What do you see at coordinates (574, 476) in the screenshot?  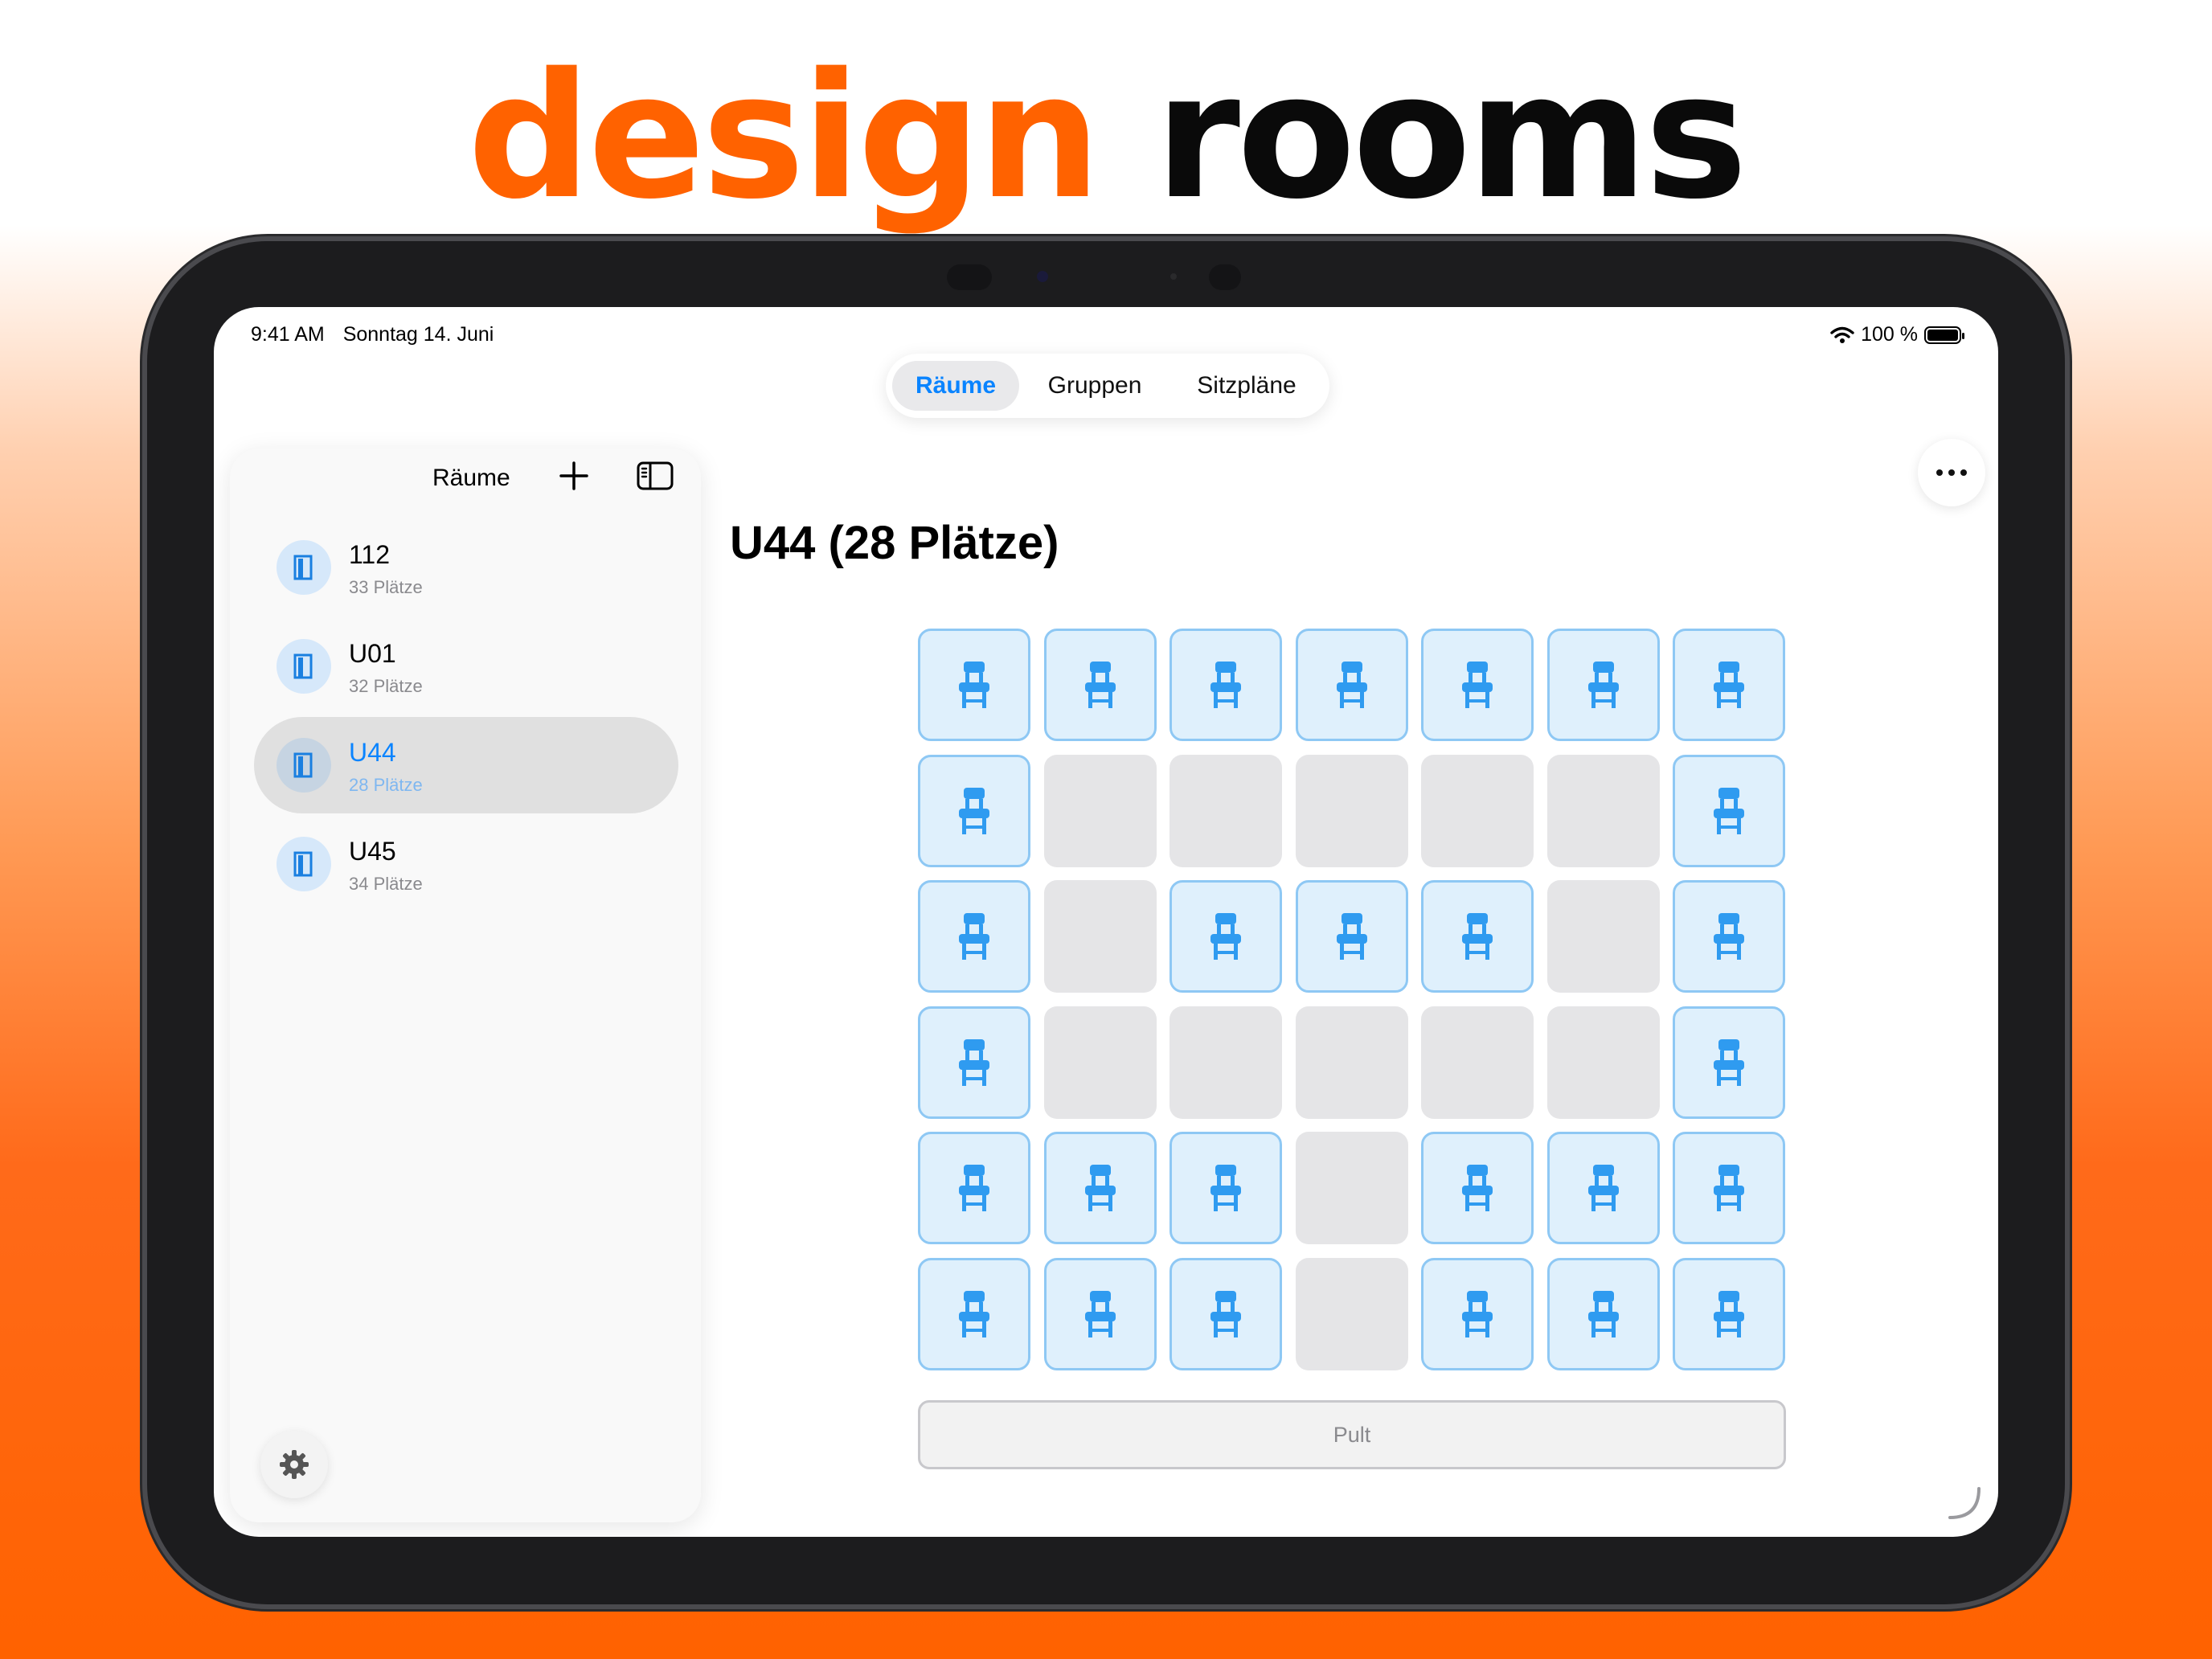 I see `plus-icon` at bounding box center [574, 476].